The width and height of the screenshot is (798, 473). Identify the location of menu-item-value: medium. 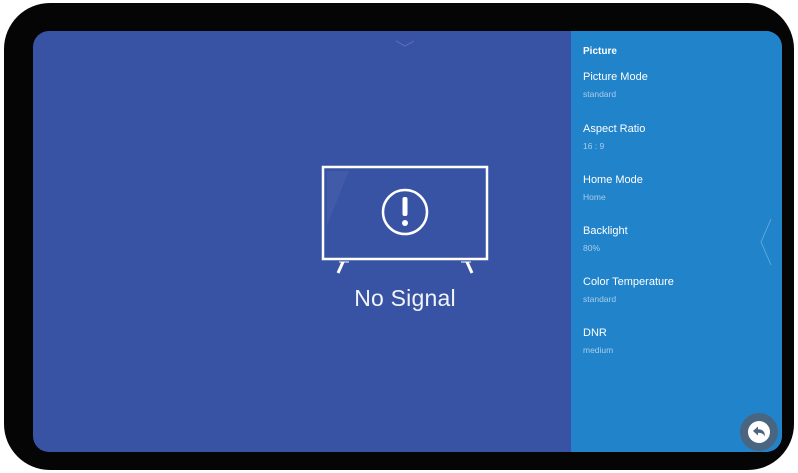
(598, 350).